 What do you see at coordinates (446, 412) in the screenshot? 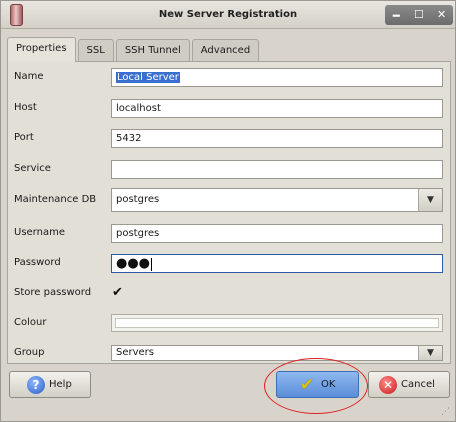
I see `resize-grip-icon: ⋰` at bounding box center [446, 412].